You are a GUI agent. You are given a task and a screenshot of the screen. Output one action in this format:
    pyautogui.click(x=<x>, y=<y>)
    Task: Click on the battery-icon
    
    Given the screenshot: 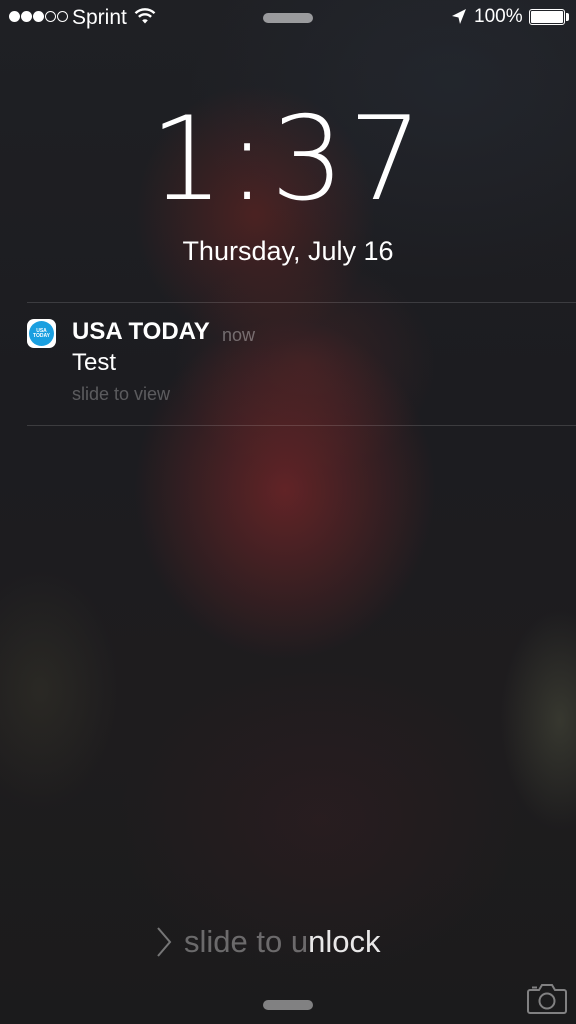 What is the action you would take?
    pyautogui.click(x=547, y=17)
    